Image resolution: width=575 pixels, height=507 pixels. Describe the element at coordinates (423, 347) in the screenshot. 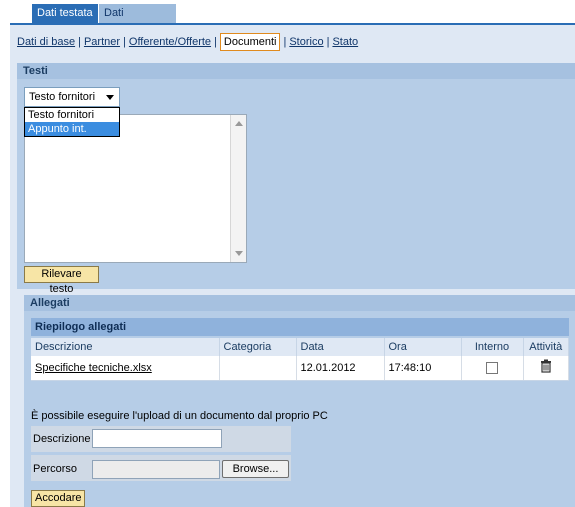

I see `column-ora: Ora` at that location.